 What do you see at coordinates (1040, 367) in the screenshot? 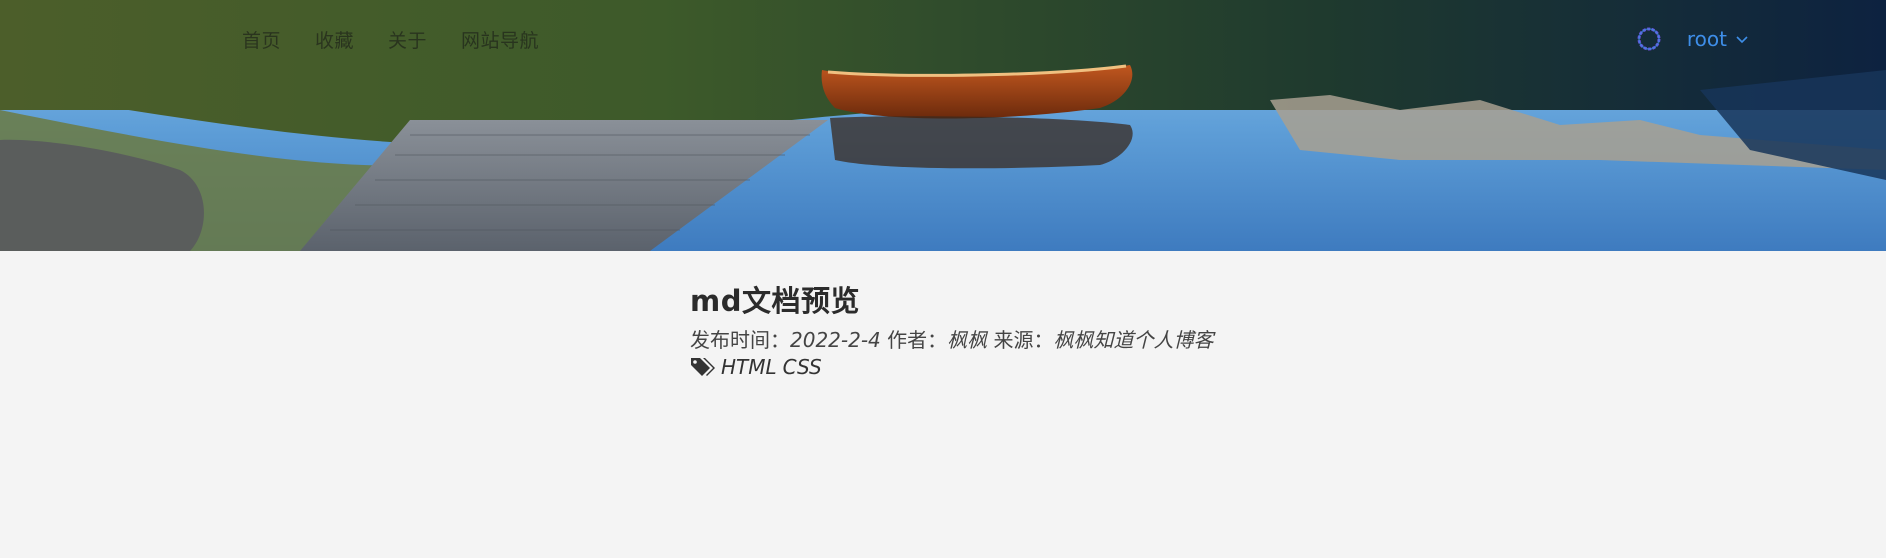
I see `tag-list: HTML CSS` at bounding box center [1040, 367].